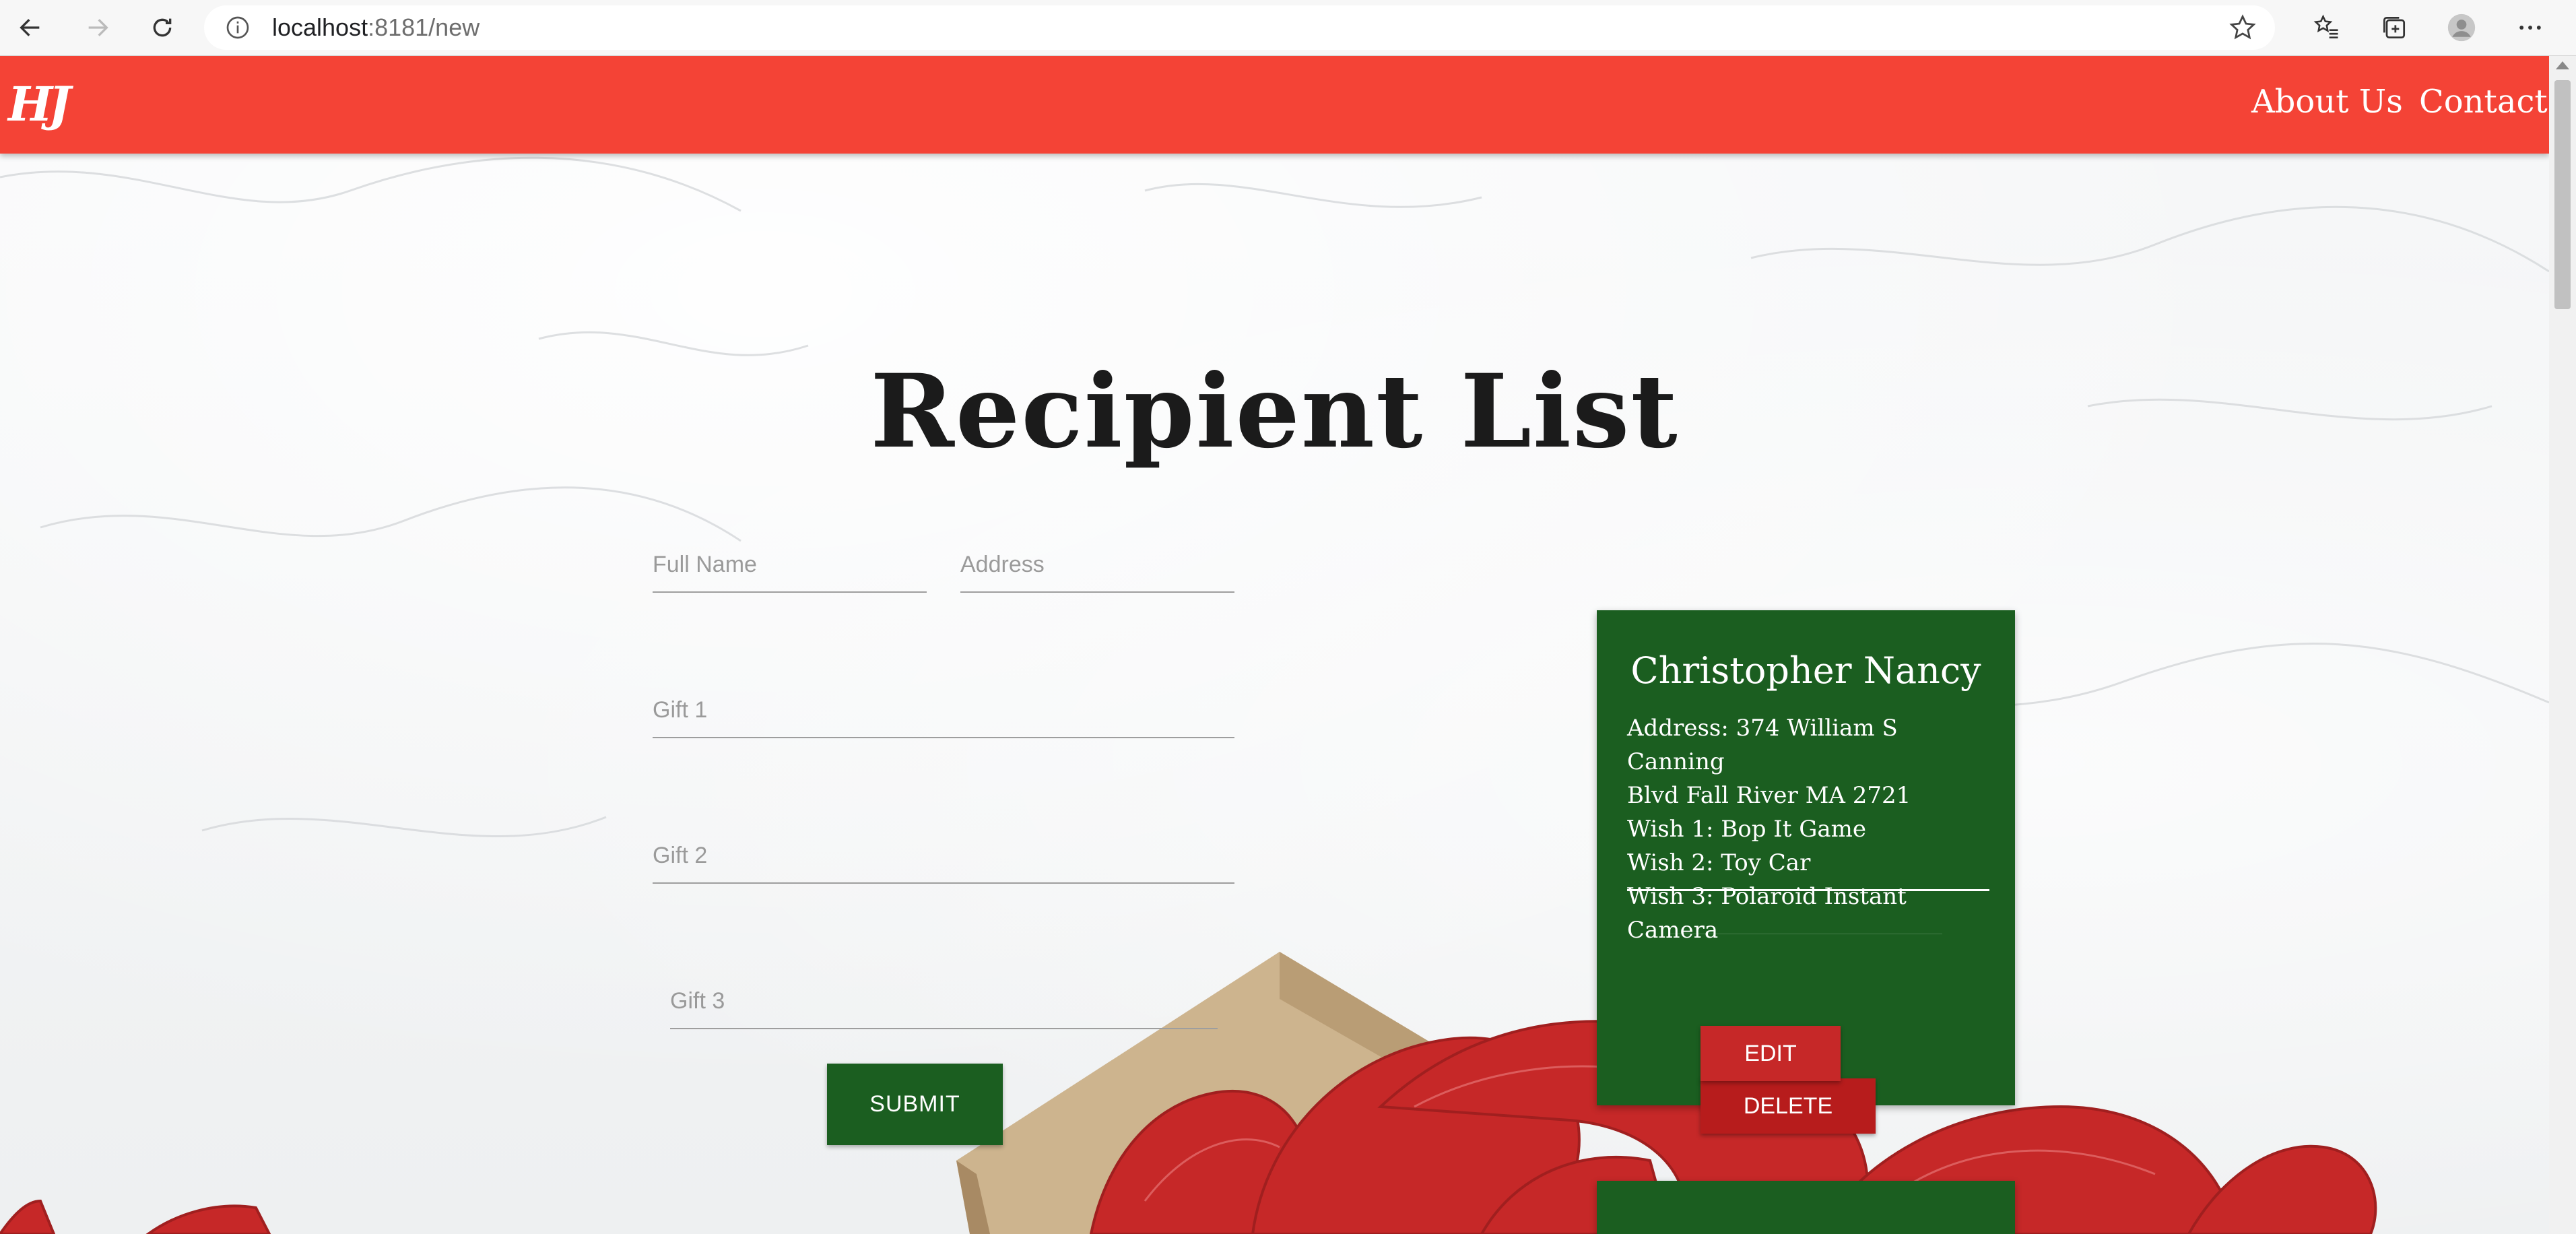  I want to click on gift1-field, so click(943, 717).